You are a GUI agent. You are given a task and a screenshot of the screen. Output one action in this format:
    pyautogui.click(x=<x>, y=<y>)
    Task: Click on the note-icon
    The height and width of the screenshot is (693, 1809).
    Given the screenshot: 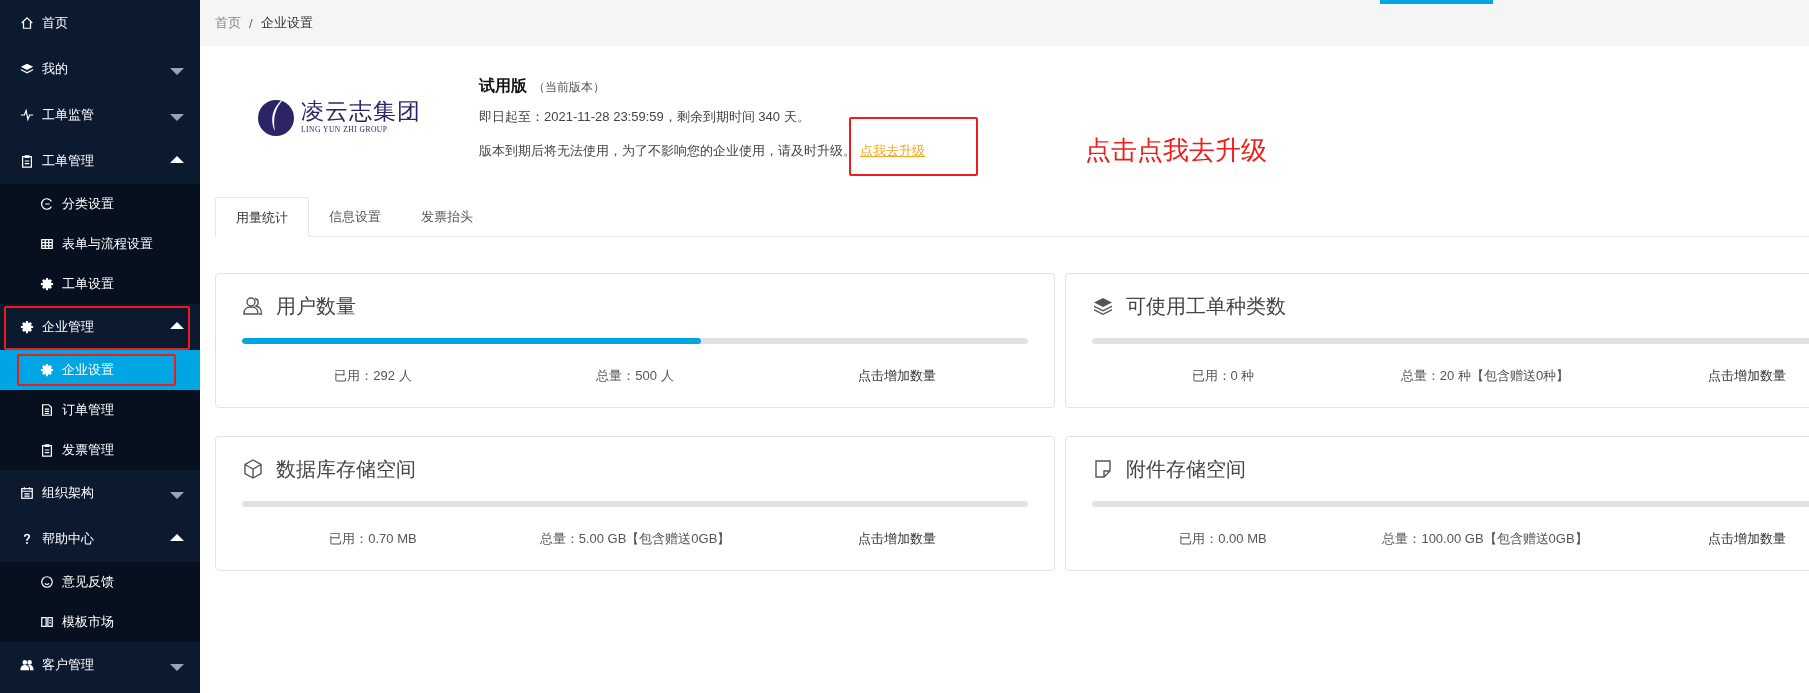 What is the action you would take?
    pyautogui.click(x=1103, y=469)
    